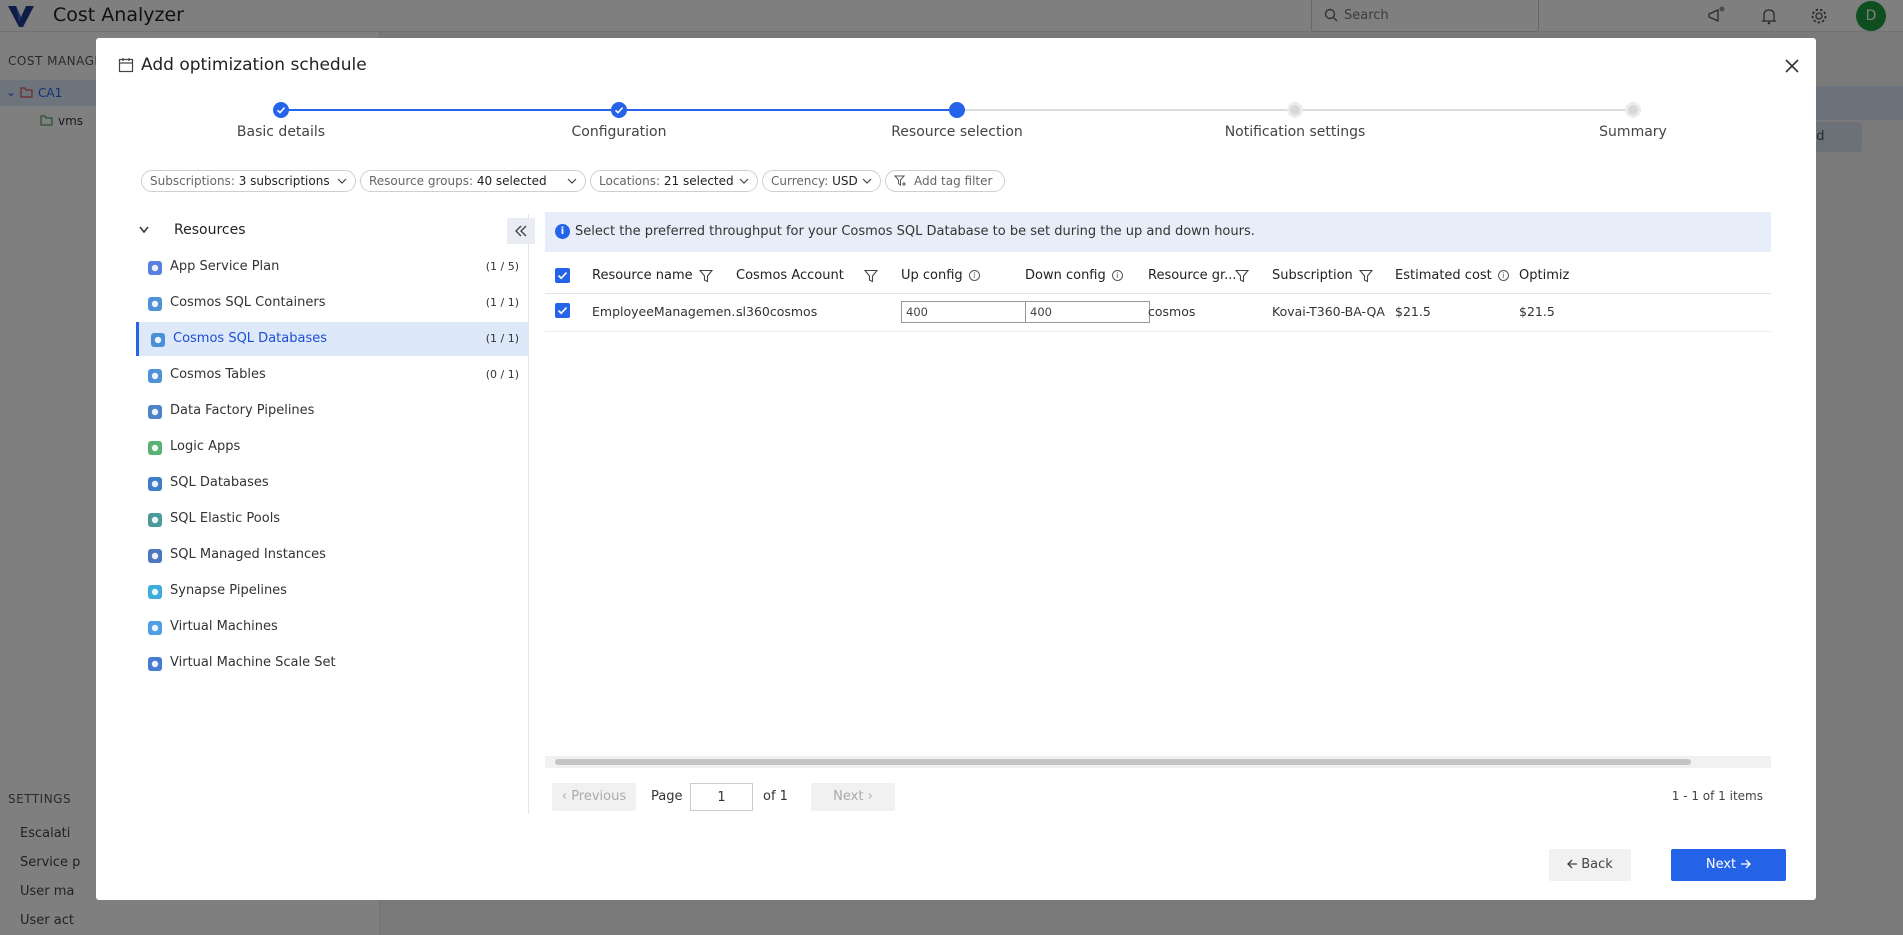 The height and width of the screenshot is (935, 1903). What do you see at coordinates (1172, 311) in the screenshot?
I see `cell-resource-group: cosmos` at bounding box center [1172, 311].